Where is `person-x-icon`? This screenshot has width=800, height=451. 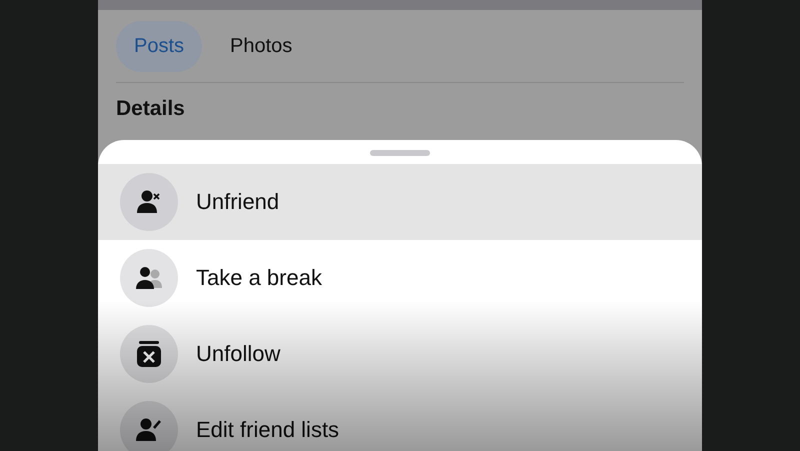 person-x-icon is located at coordinates (149, 202).